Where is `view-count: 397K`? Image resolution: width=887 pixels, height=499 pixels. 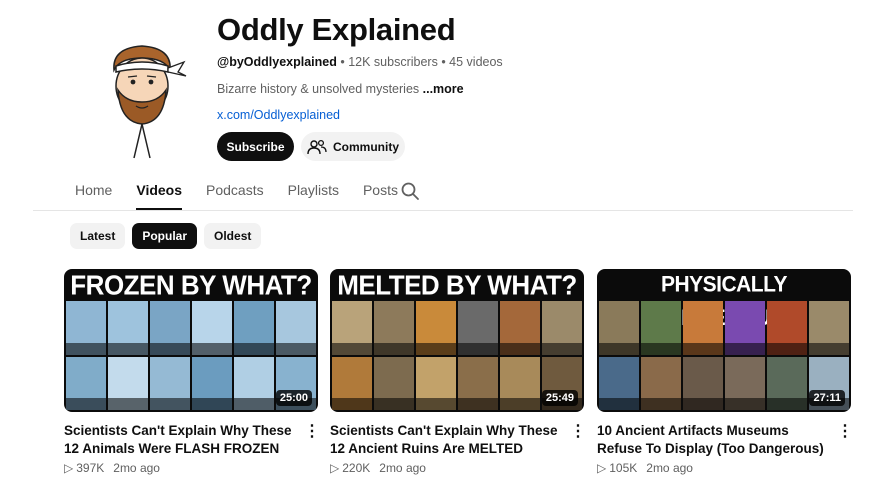
view-count: 397K is located at coordinates (90, 468).